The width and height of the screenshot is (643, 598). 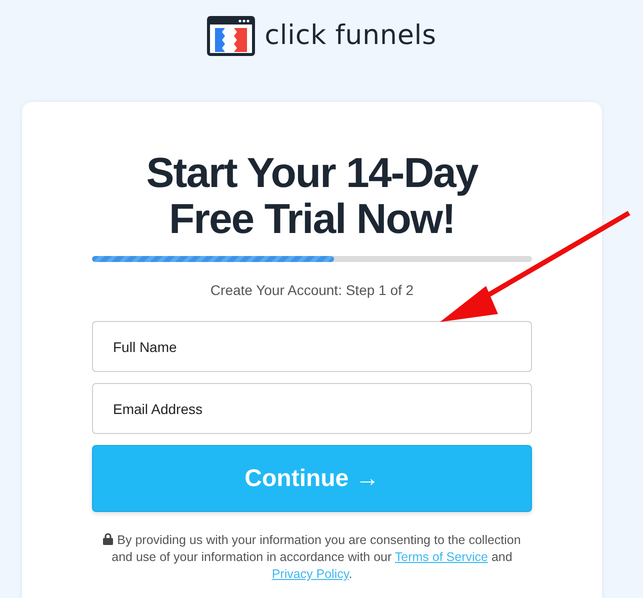 What do you see at coordinates (108, 539) in the screenshot?
I see `lock-icon` at bounding box center [108, 539].